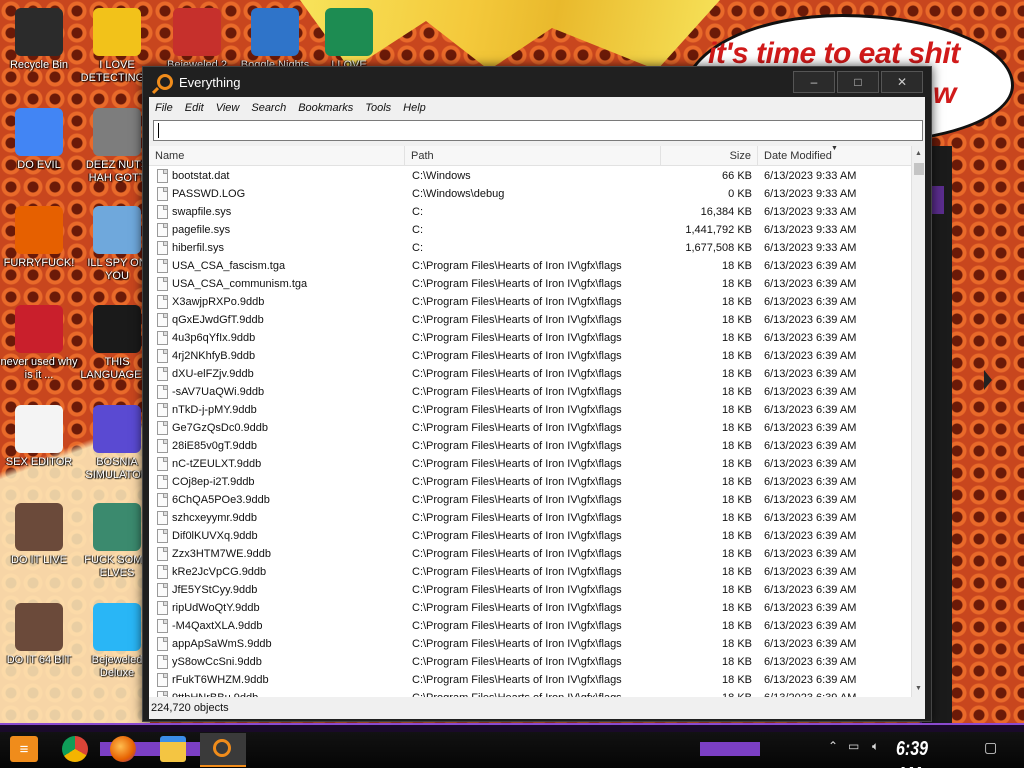  Describe the element at coordinates (117, 132) in the screenshot. I see `windows-stack-icon` at that location.